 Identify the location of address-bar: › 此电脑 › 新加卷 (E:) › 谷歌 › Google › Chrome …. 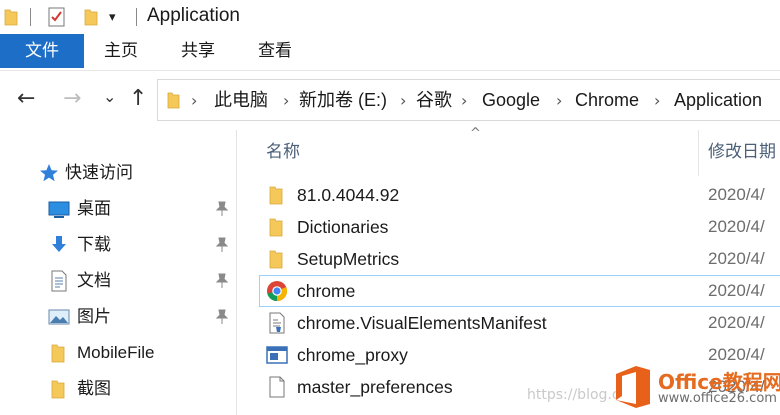
(468, 100).